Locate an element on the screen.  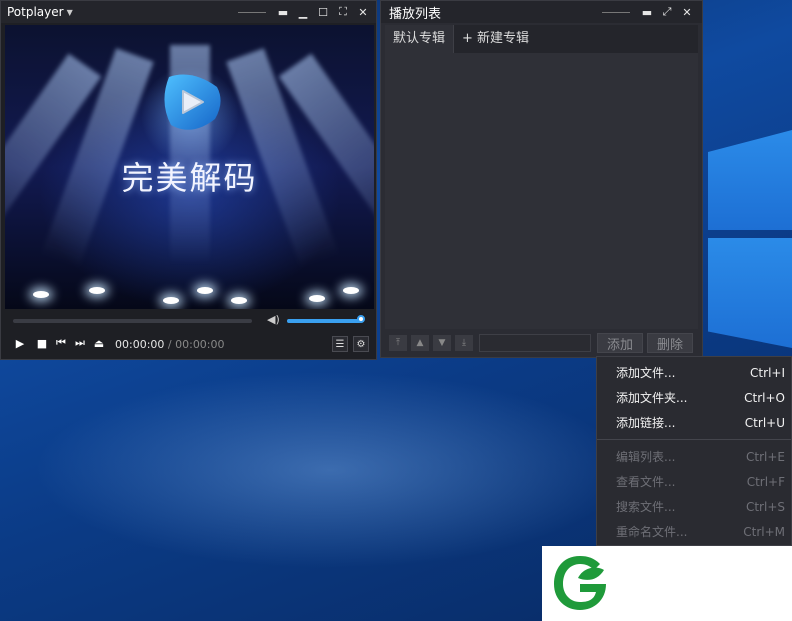
delete-button: 删除 is located at coordinates (670, 343).